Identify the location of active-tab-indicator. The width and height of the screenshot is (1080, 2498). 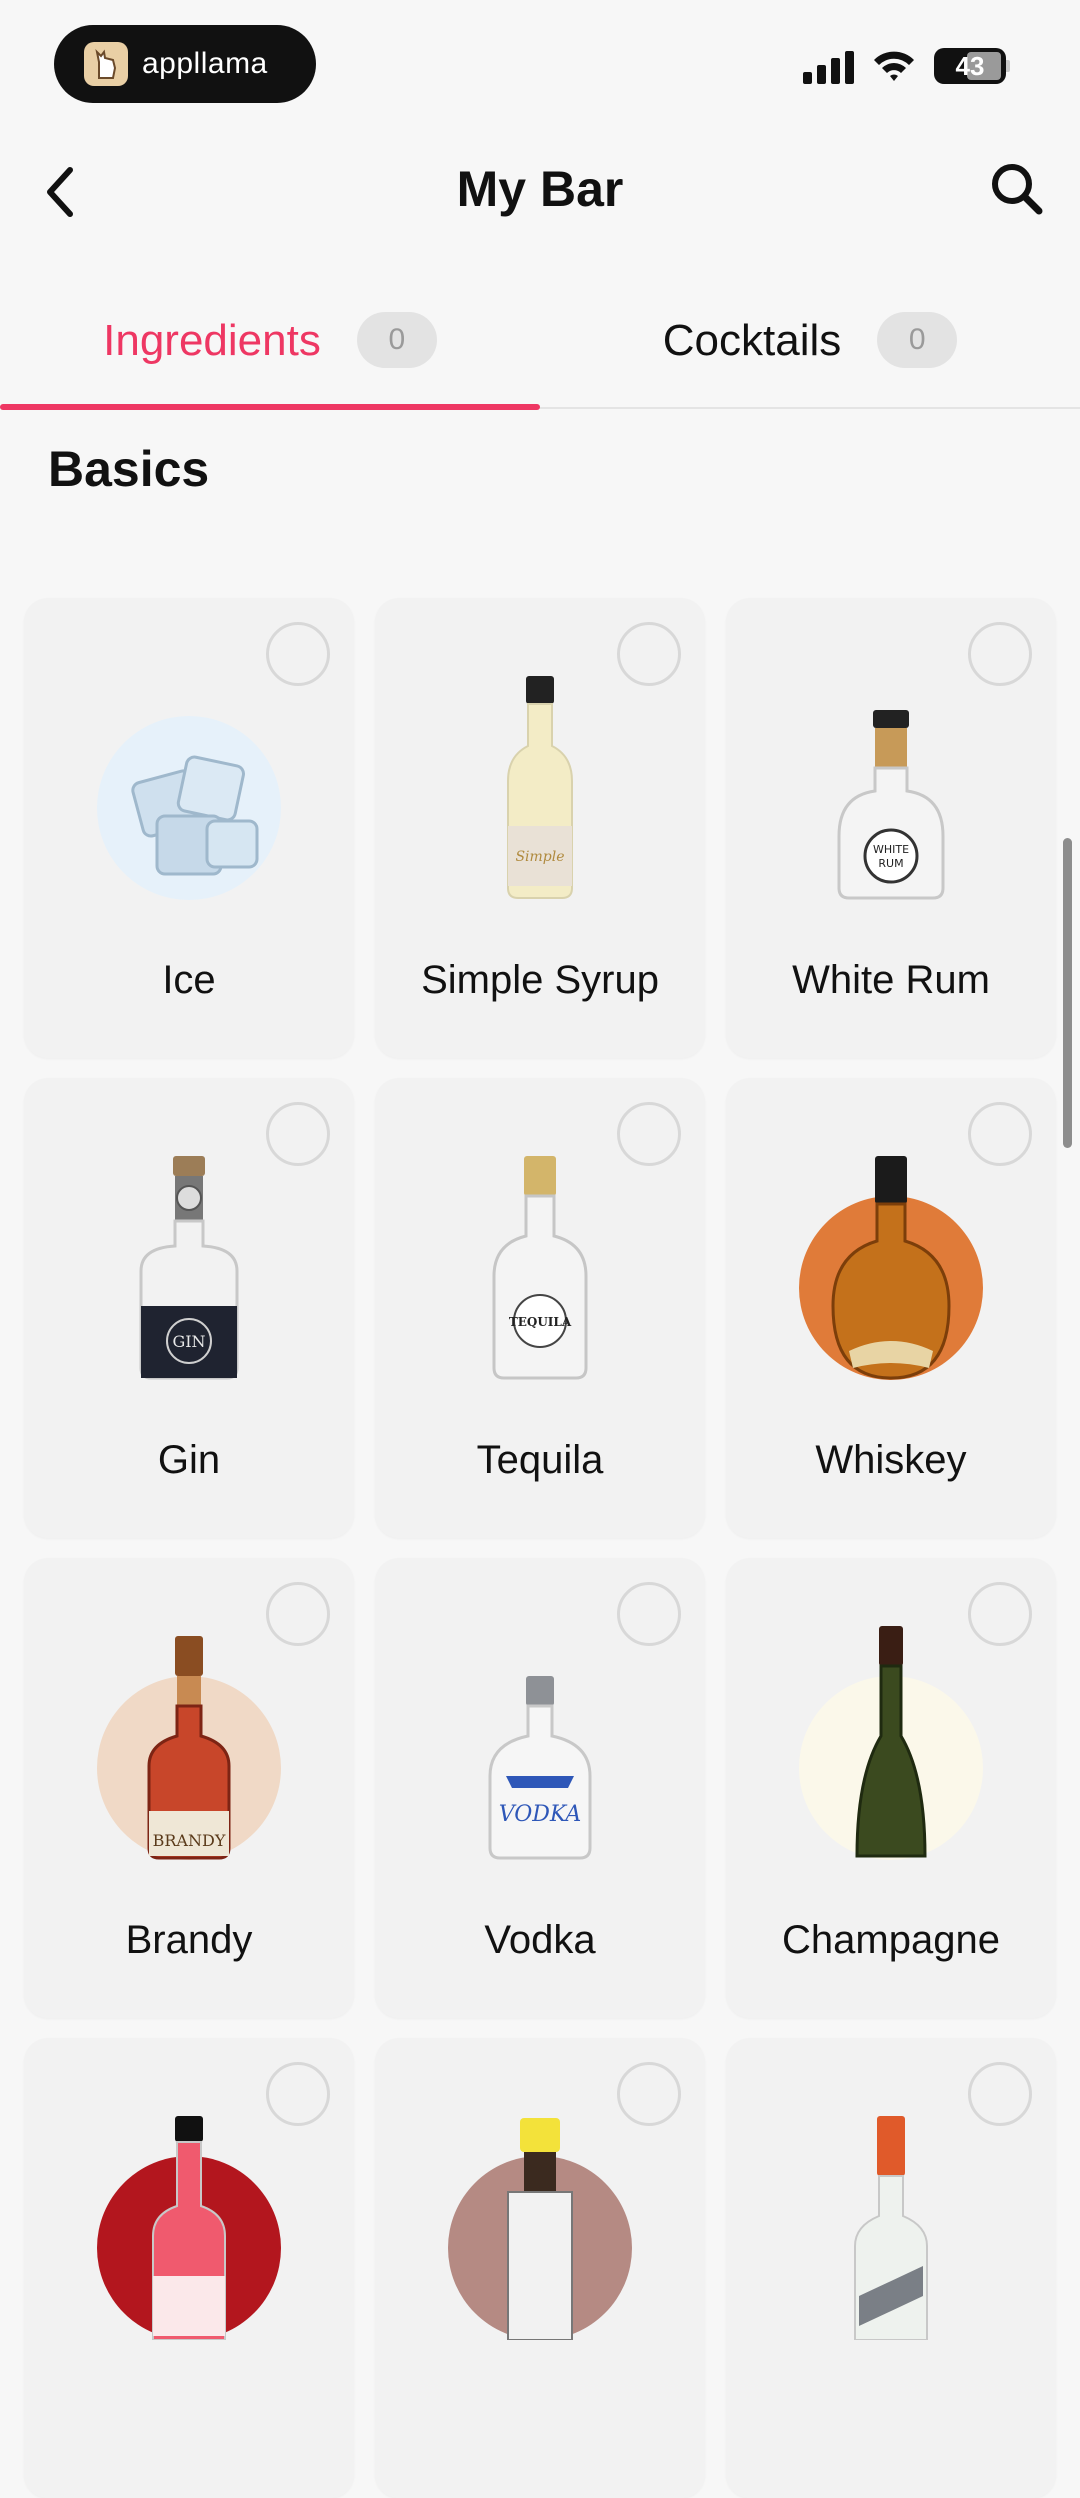
(270, 407).